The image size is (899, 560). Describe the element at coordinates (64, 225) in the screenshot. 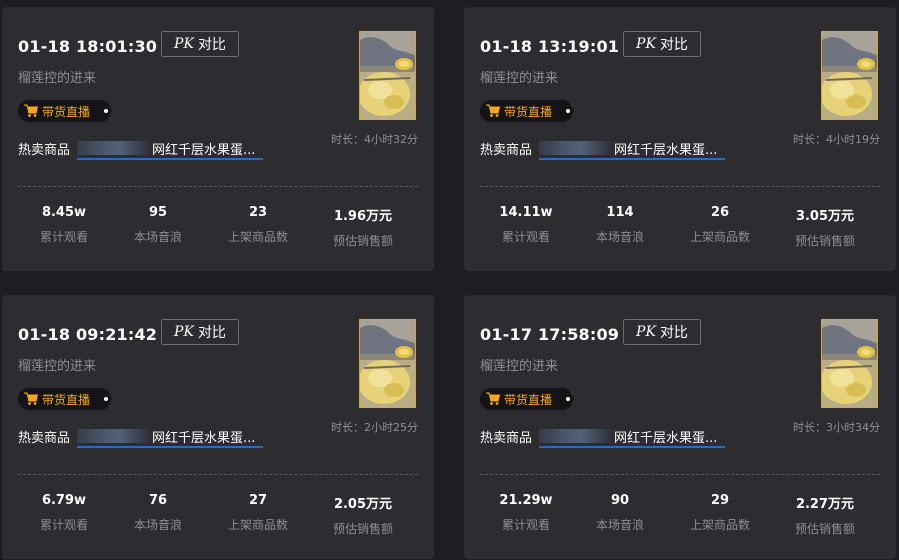

I see `stat-viewers: 8.45w 累计观看` at that location.